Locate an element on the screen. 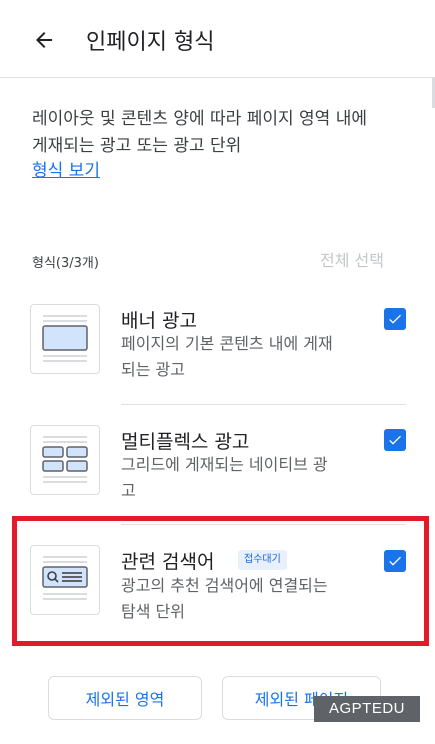 This screenshot has height=744, width=435. related-search-icon is located at coordinates (65, 580).